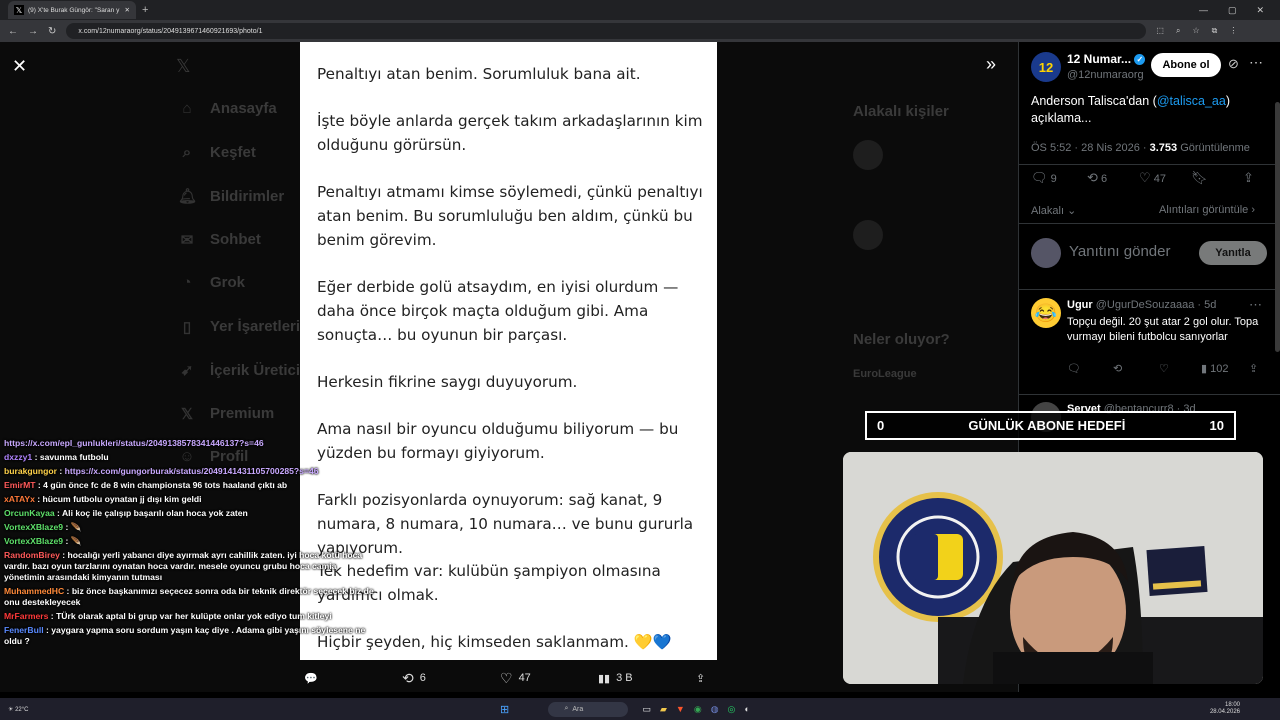 This screenshot has height=720, width=1280. I want to click on author-name: 12 Numar... ✓, so click(1106, 59).